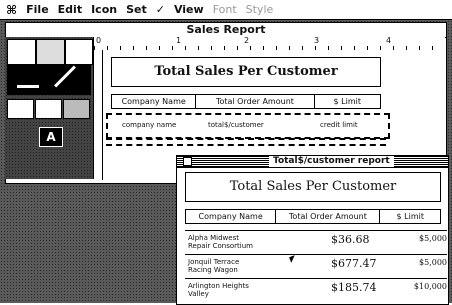 The image size is (452, 305). Describe the element at coordinates (236, 125) in the screenshot. I see `total-field: total$/customer` at that location.